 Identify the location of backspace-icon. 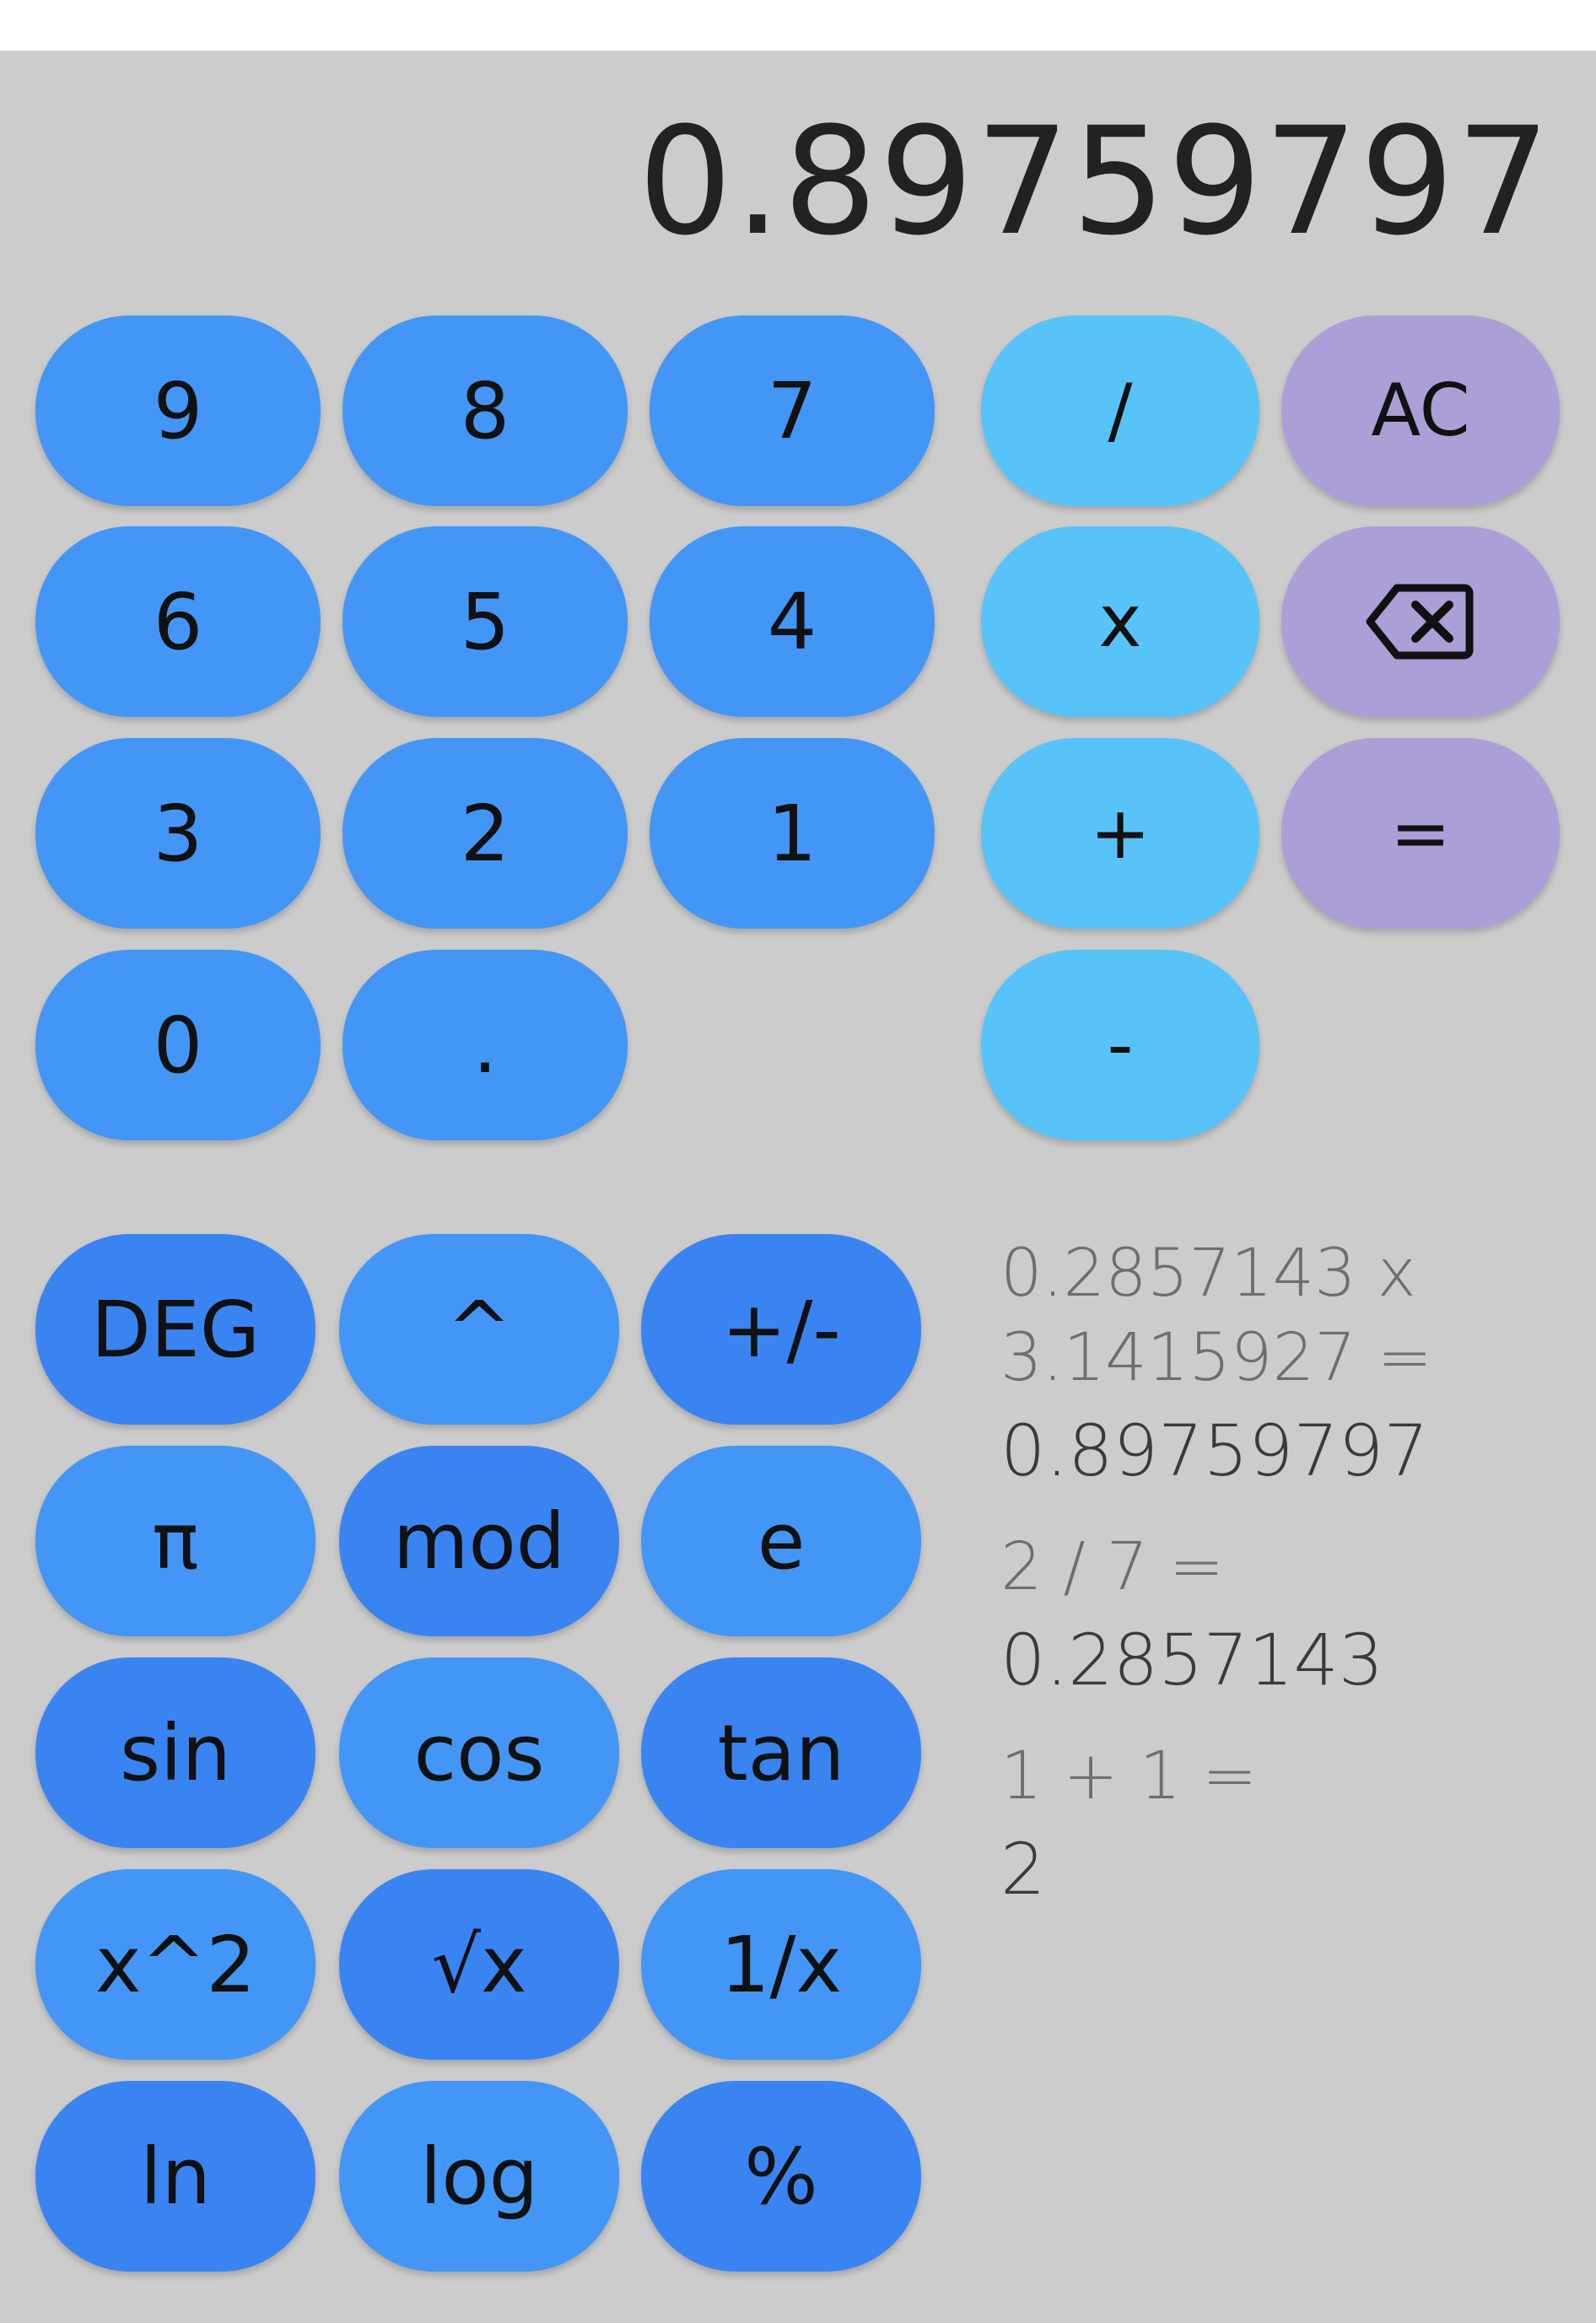
(1421, 621).